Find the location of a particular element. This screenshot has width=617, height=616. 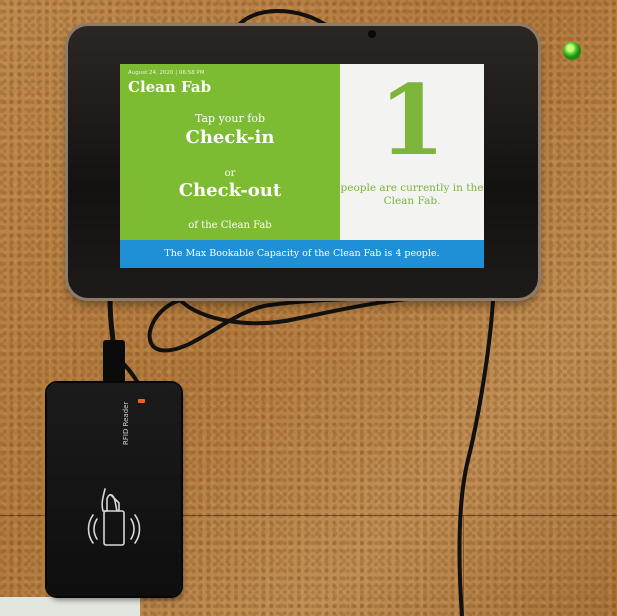

occupancy-panel: 1 people are currently in the Clean Fab. is located at coordinates (412, 152).